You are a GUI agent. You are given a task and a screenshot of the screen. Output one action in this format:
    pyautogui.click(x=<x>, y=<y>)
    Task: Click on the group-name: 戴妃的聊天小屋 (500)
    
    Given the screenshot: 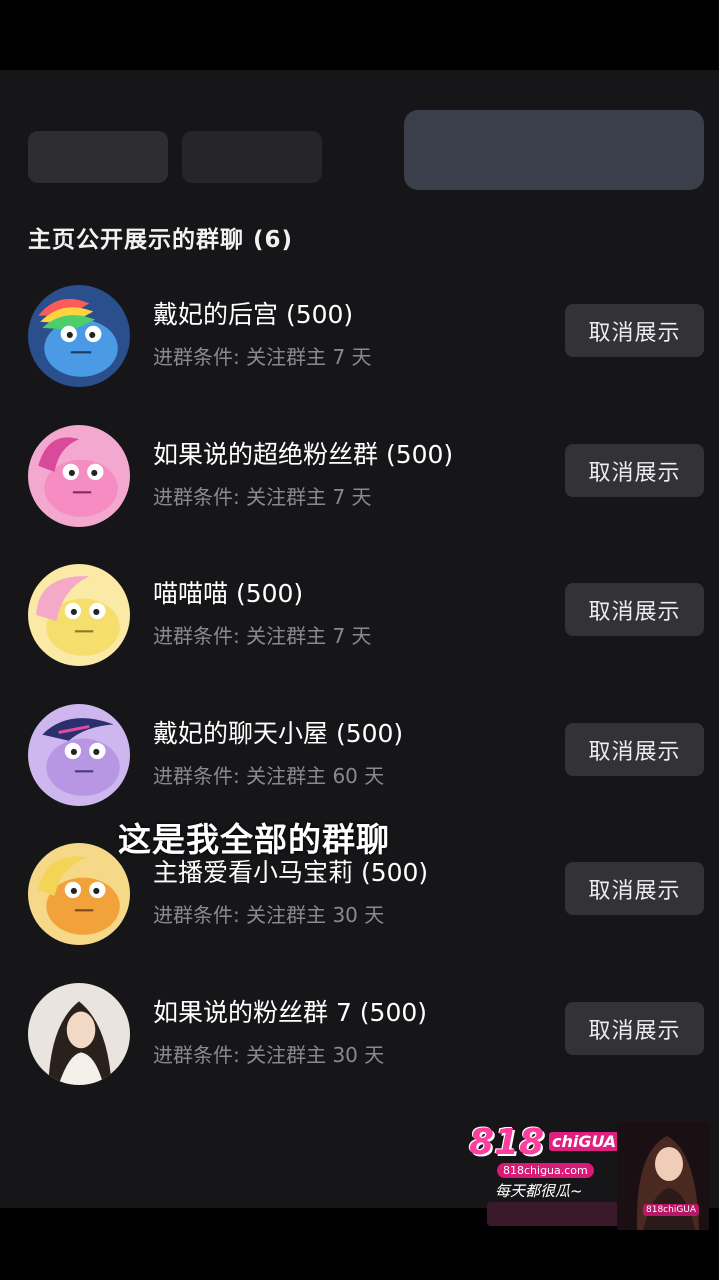 What is the action you would take?
    pyautogui.click(x=278, y=733)
    